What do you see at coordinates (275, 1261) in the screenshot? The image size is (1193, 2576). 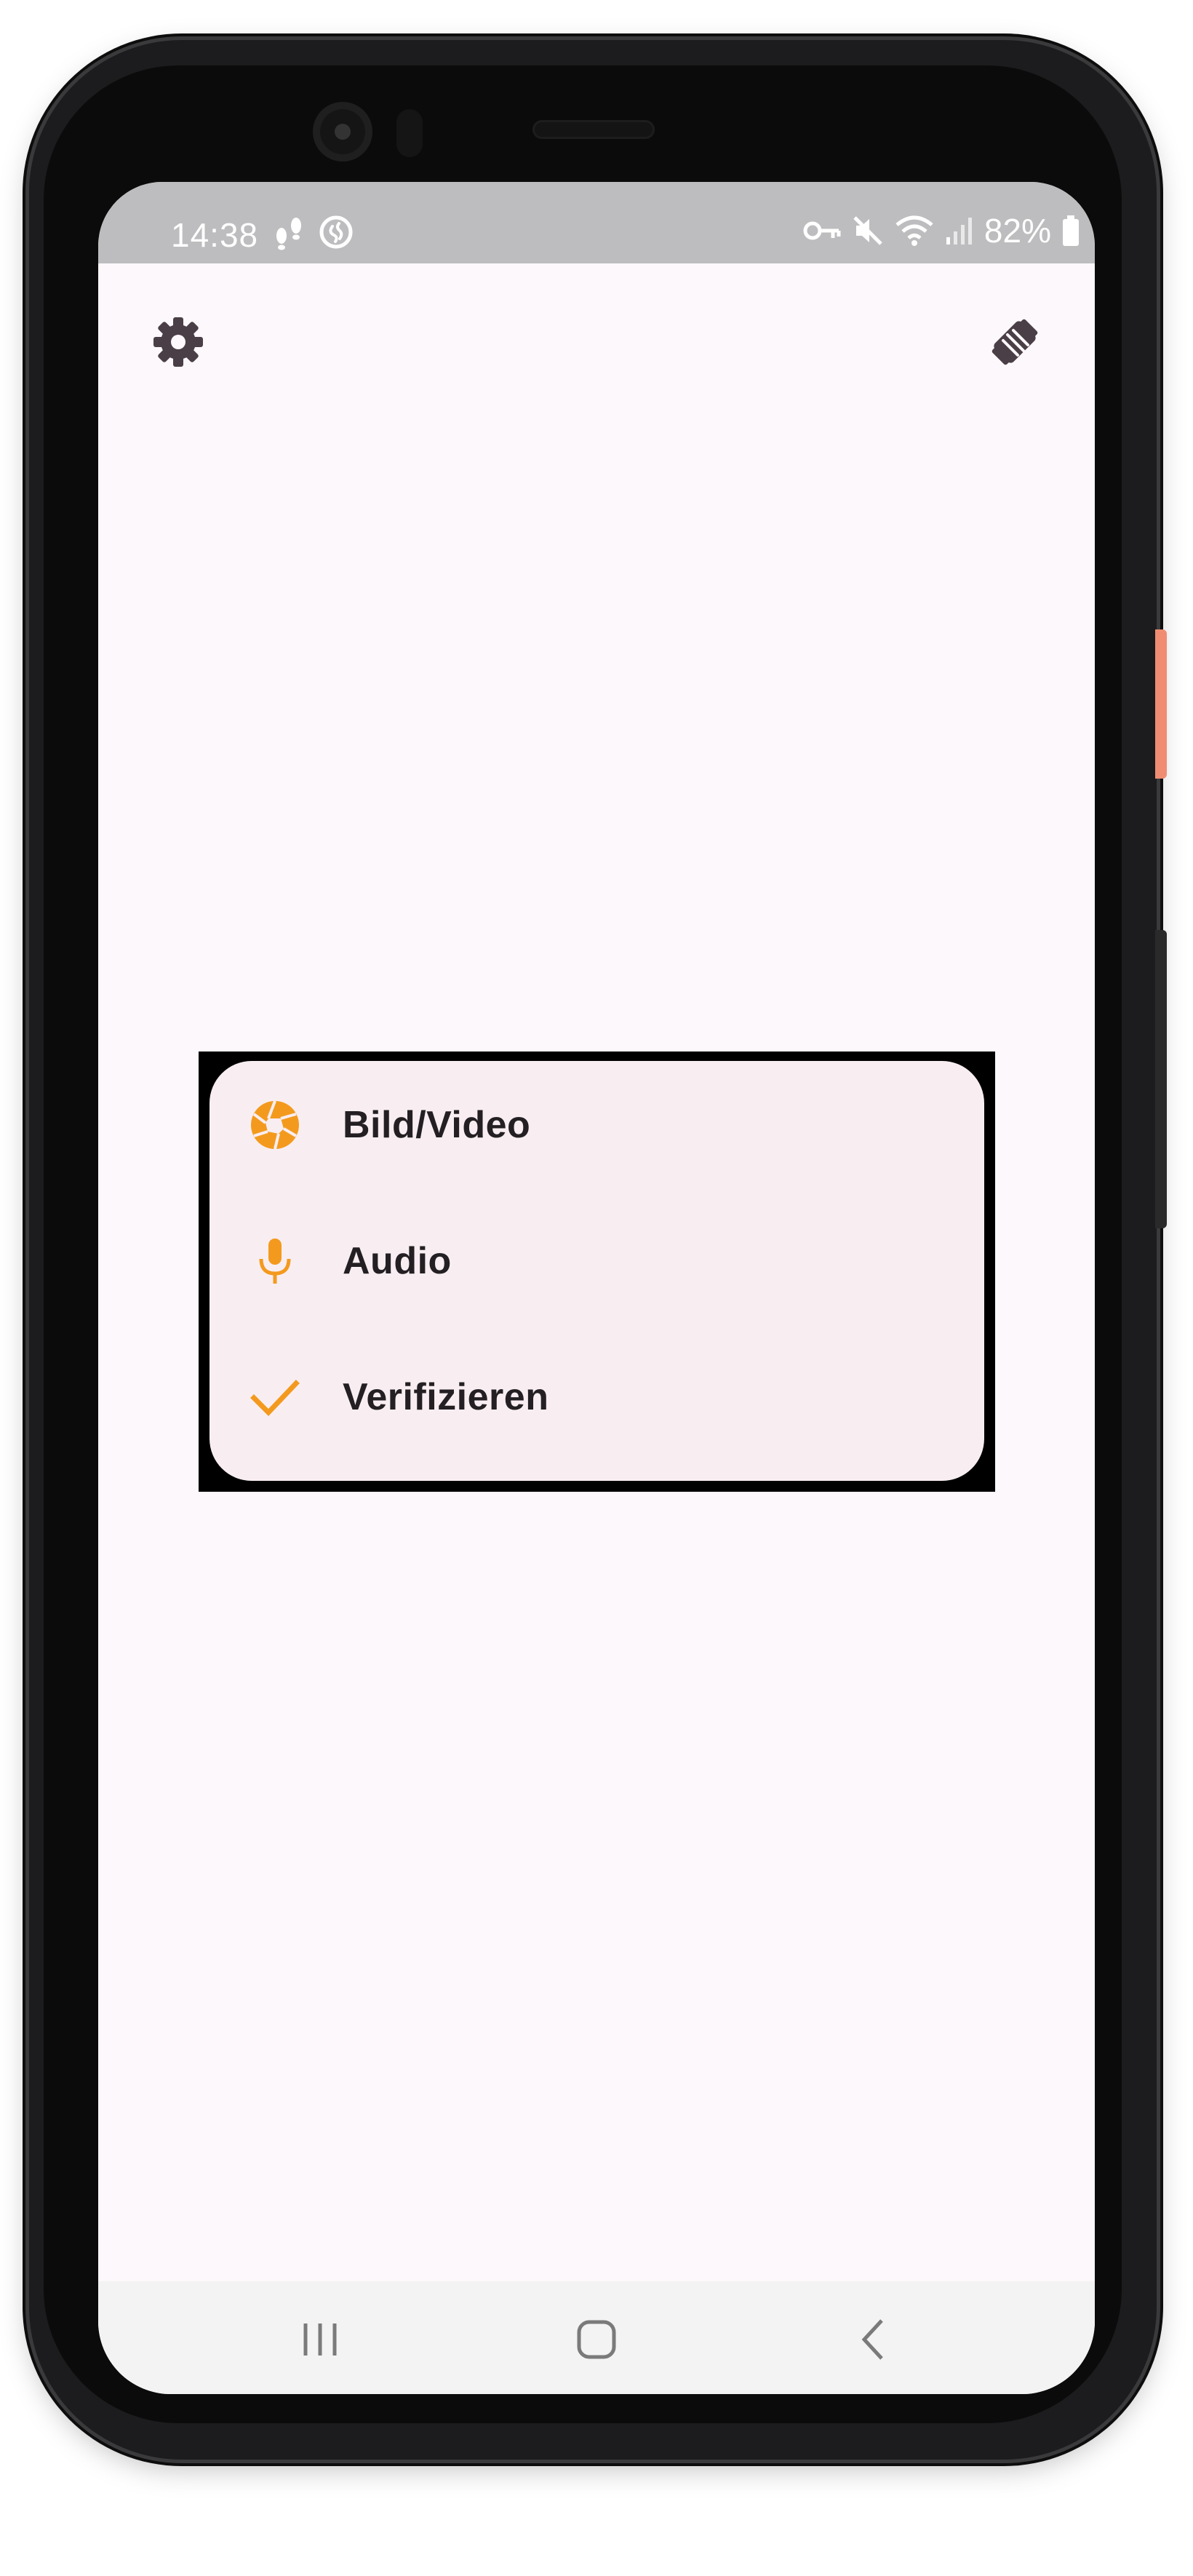 I see `microphone-icon` at bounding box center [275, 1261].